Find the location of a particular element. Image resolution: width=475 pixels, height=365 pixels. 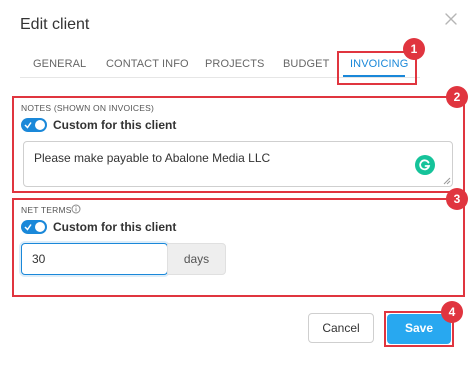

net-terms-days-input is located at coordinates (94, 259).